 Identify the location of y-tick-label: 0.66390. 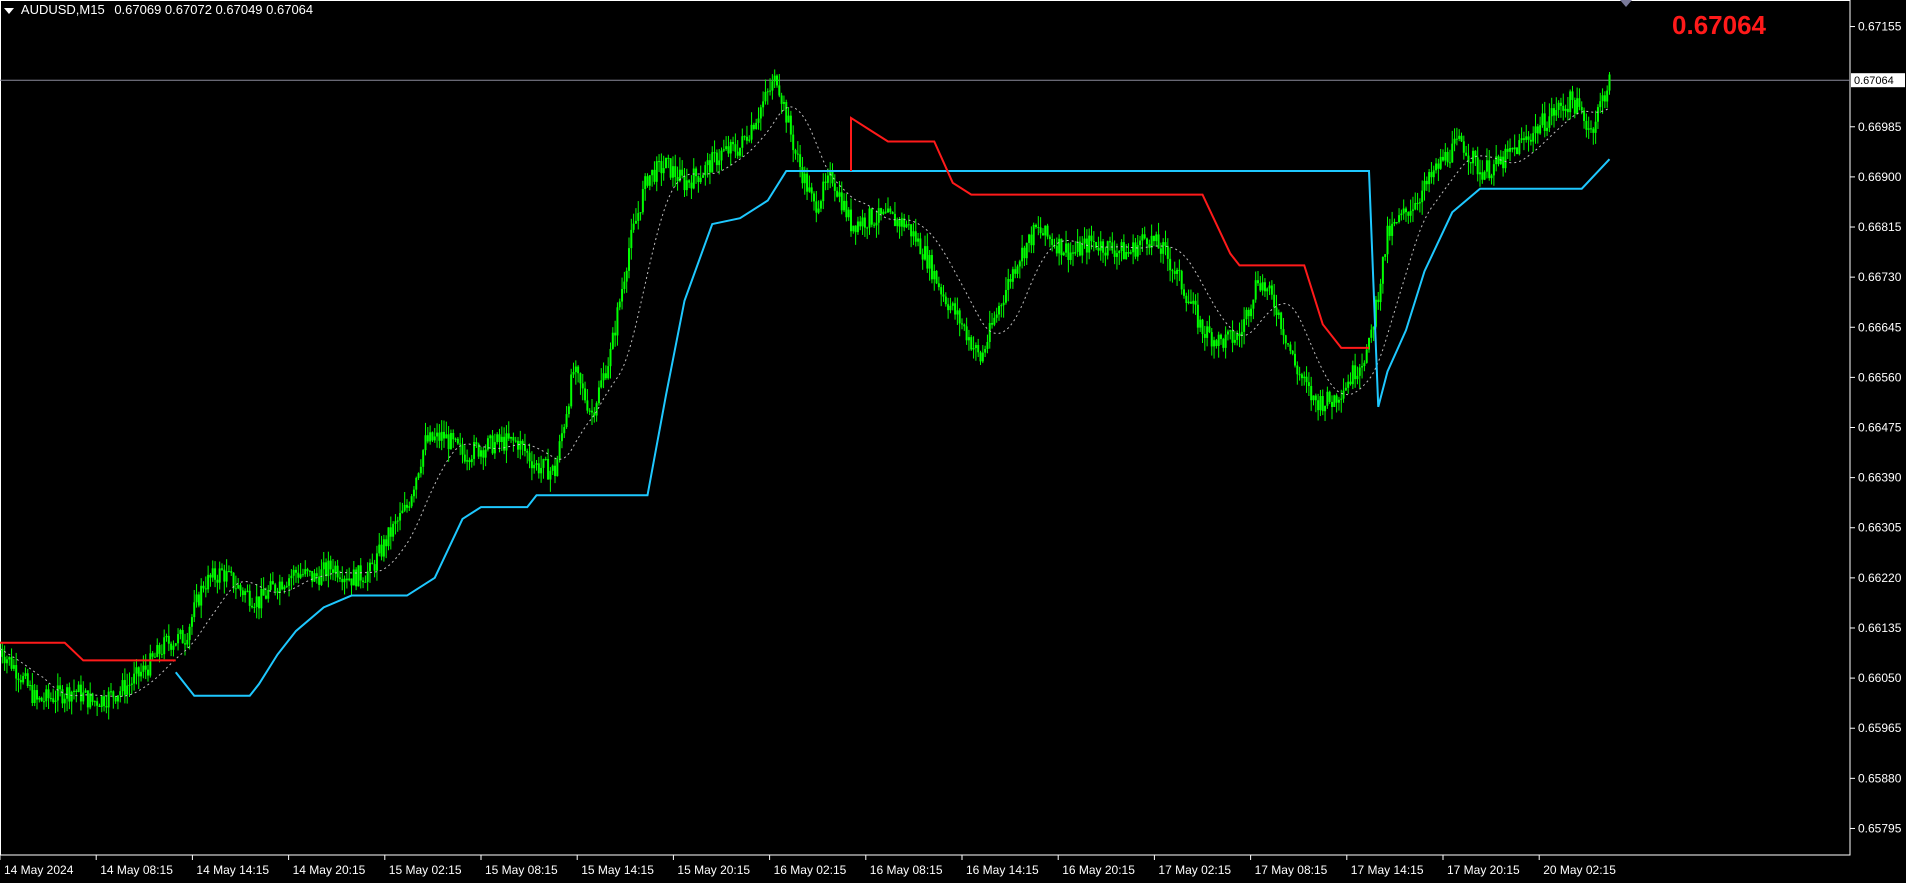
(1880, 478).